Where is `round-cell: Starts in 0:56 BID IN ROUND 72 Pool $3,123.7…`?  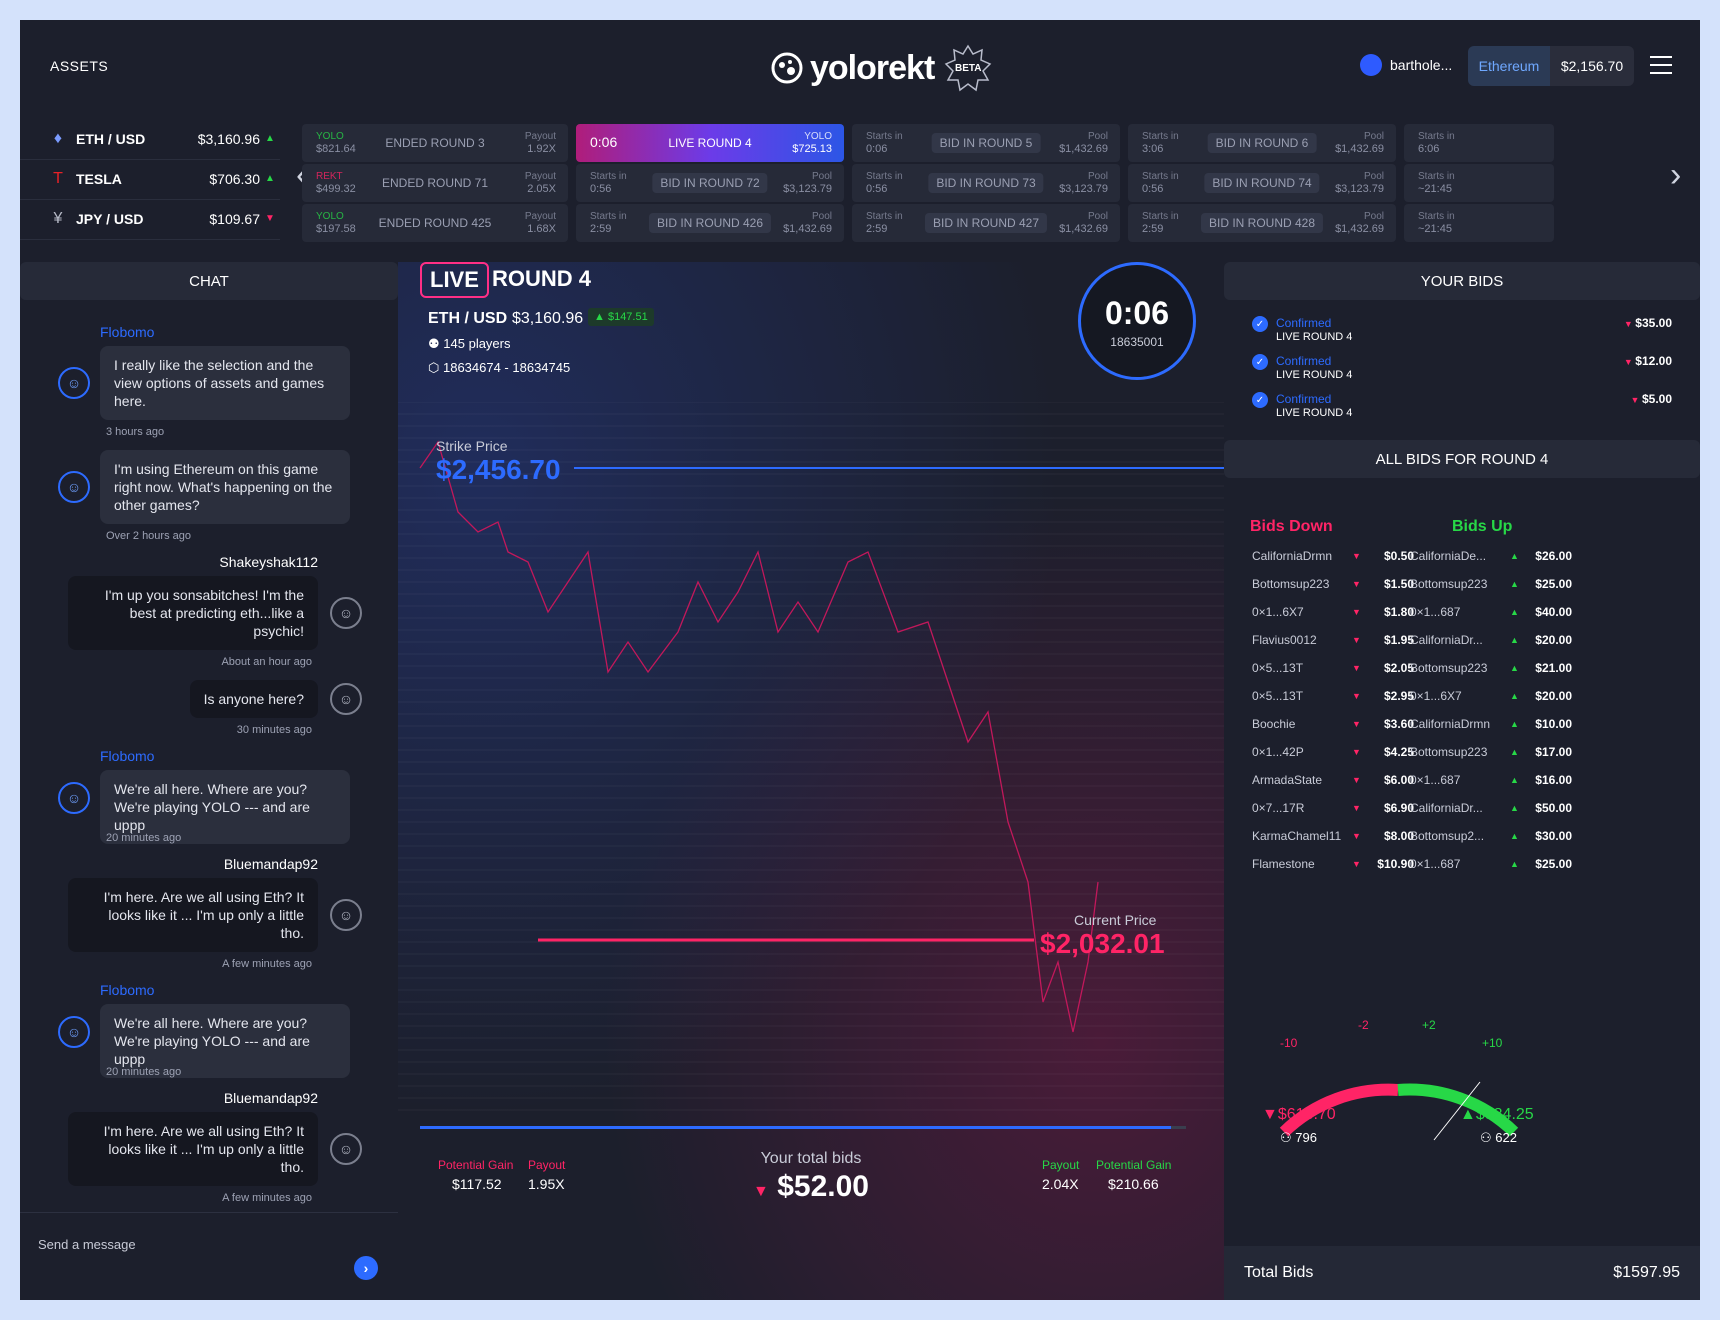 round-cell: Starts in 0:56 BID IN ROUND 72 Pool $3,123.7… is located at coordinates (710, 183).